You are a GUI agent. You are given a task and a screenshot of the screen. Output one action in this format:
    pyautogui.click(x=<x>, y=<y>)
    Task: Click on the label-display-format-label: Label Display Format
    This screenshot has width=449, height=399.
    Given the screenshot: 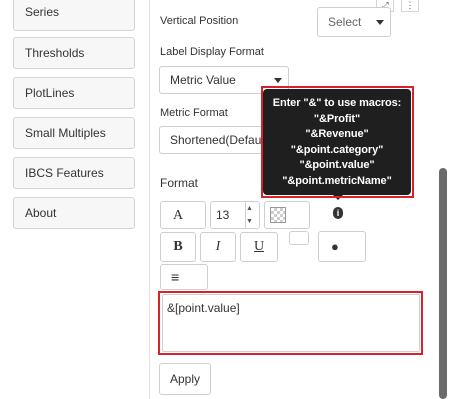 What is the action you would take?
    pyautogui.click(x=212, y=52)
    